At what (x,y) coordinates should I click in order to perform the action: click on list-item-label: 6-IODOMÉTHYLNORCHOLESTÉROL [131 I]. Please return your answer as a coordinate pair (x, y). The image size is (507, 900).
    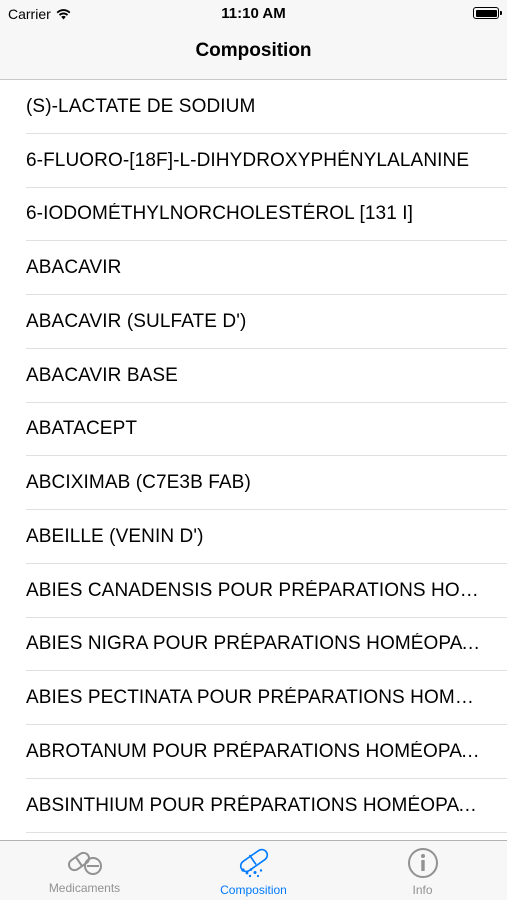
    Looking at the image, I should click on (220, 214).